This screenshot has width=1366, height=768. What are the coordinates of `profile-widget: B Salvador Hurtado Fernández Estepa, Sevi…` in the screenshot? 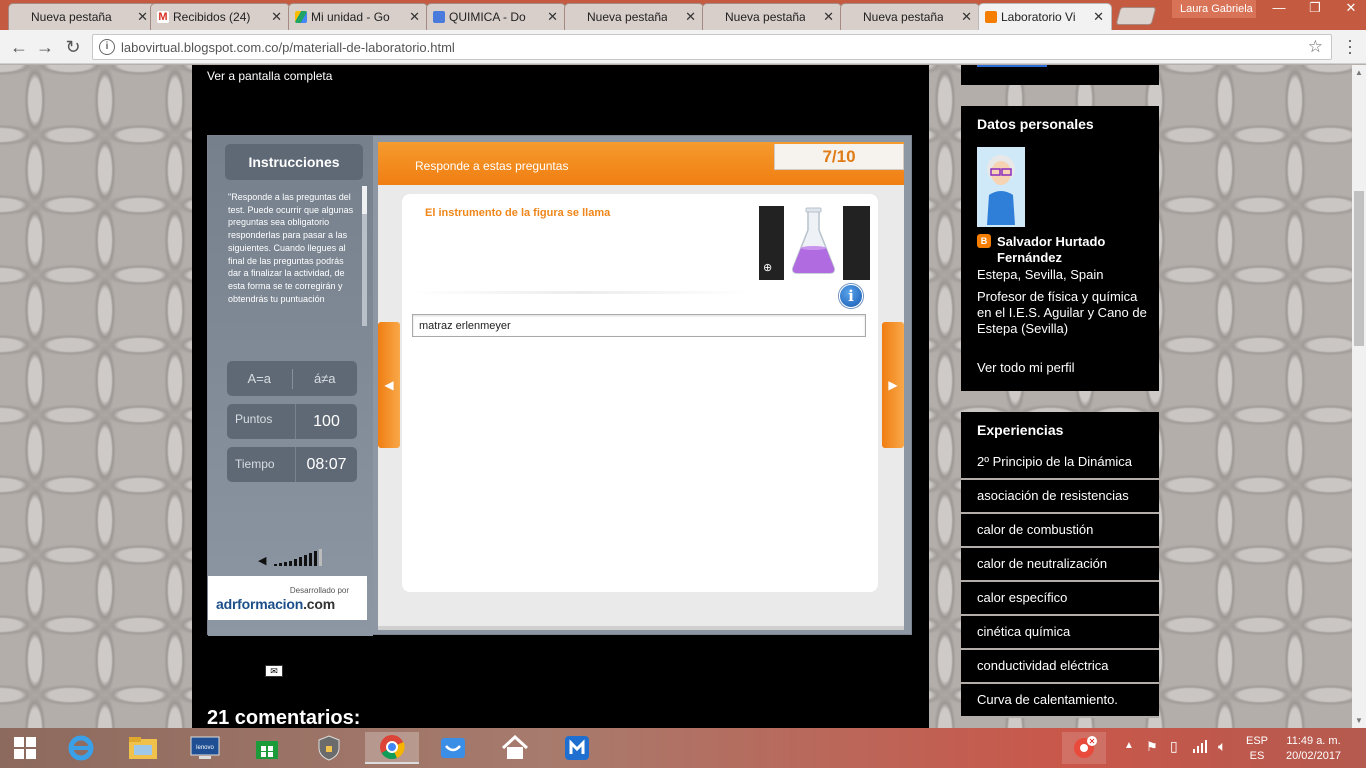 It's located at (1060, 265).